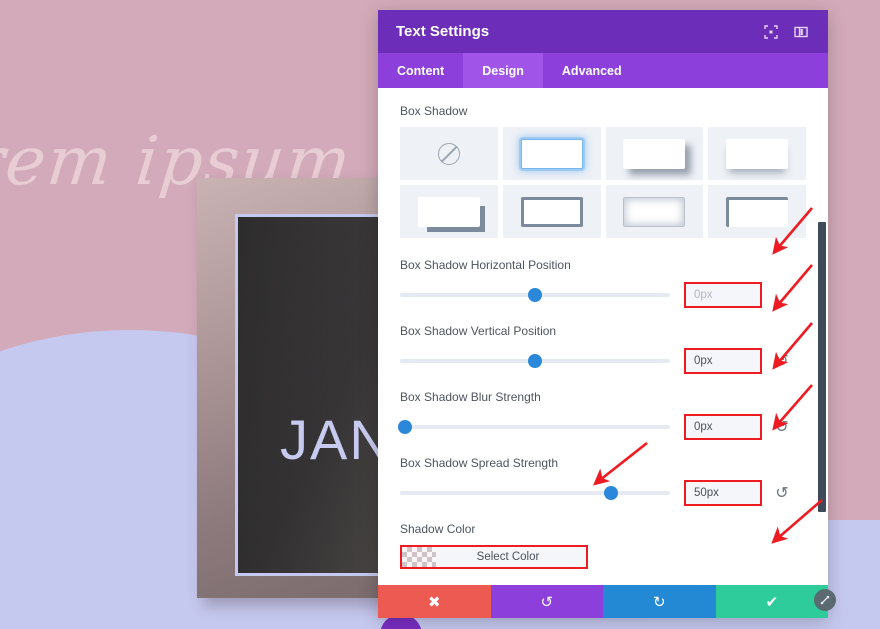  I want to click on spread-strength-slider-thumb, so click(610, 493).